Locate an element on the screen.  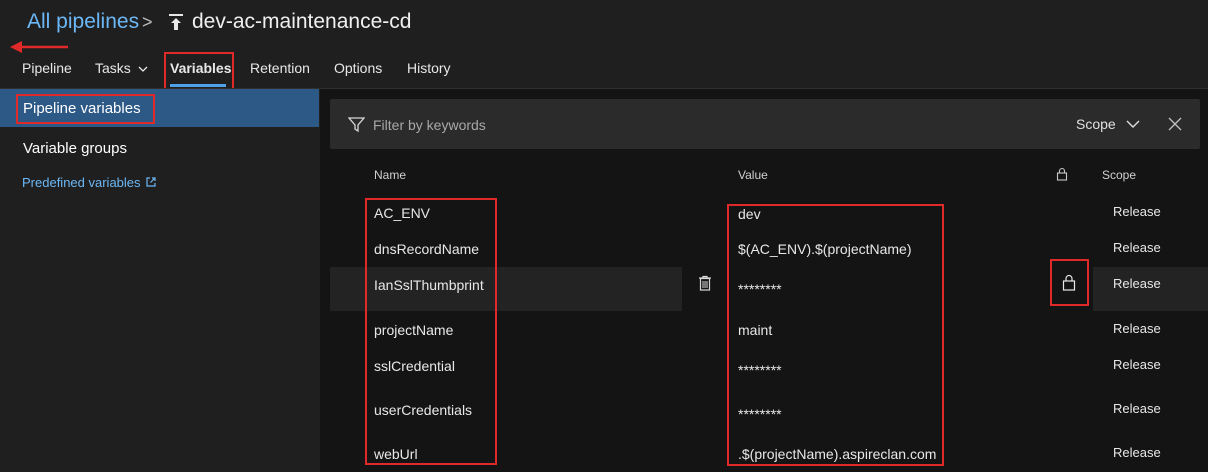
predefined-variables-label: Predefined variables is located at coordinates (81, 182).